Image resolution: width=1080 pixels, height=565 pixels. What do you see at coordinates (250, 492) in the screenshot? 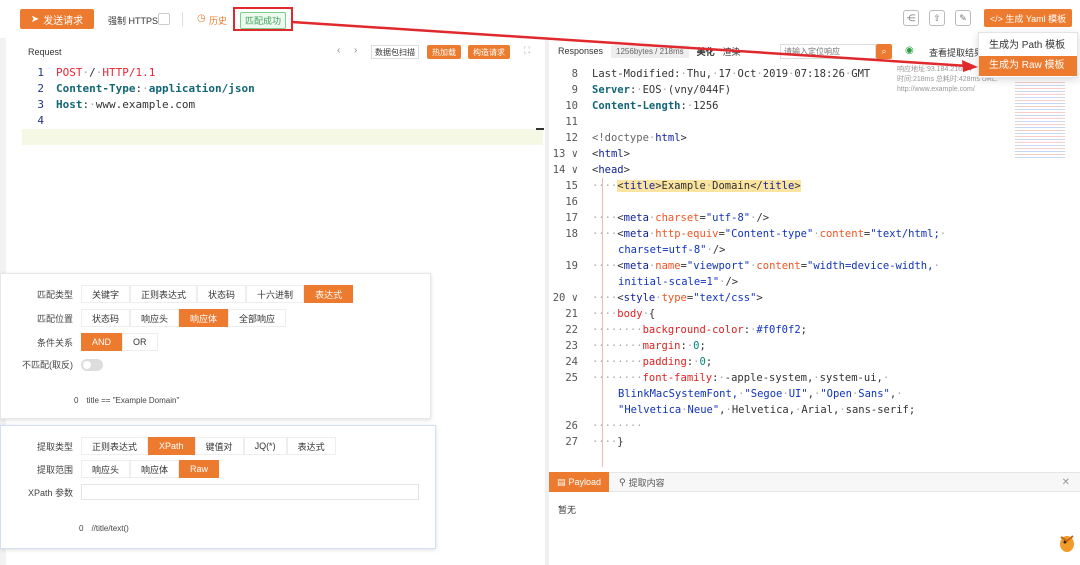
I see `xpath-param-input` at bounding box center [250, 492].